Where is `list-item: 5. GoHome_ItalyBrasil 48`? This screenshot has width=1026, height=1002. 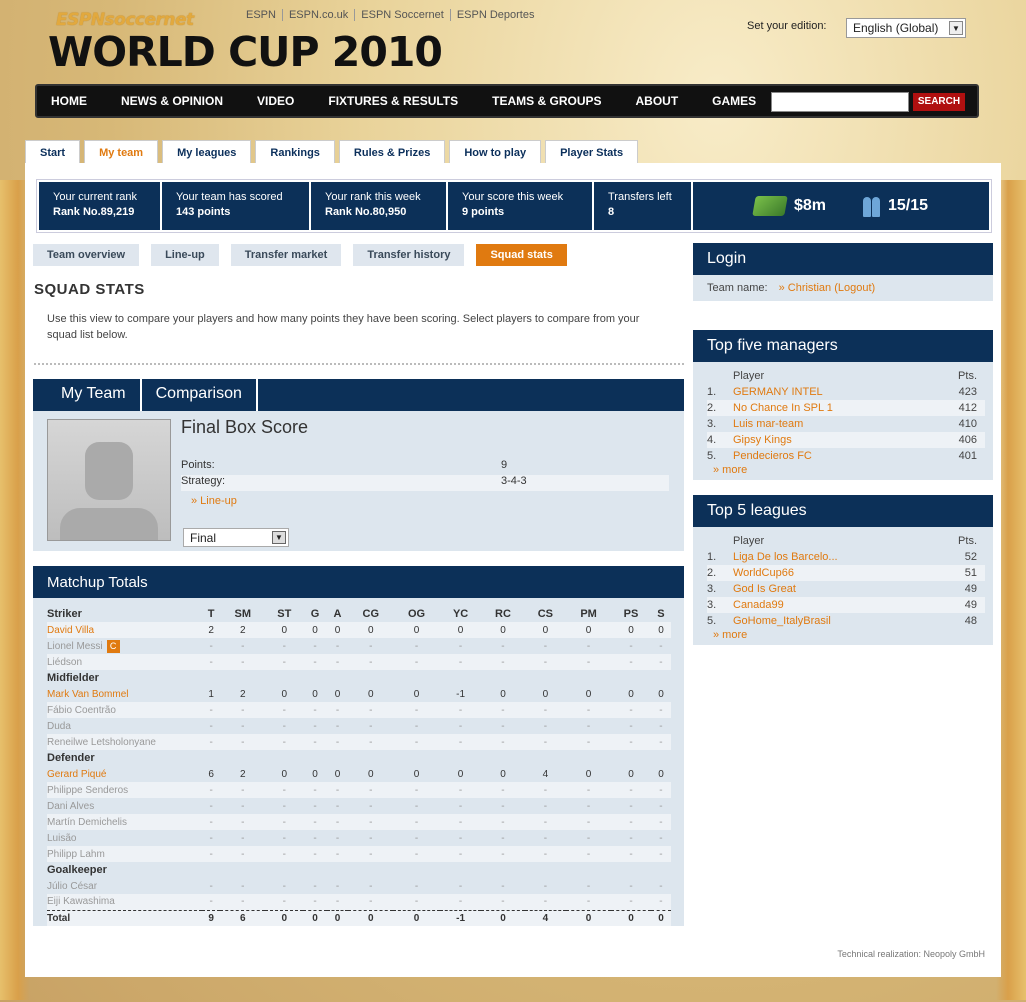 list-item: 5. GoHome_ItalyBrasil 48 is located at coordinates (846, 621).